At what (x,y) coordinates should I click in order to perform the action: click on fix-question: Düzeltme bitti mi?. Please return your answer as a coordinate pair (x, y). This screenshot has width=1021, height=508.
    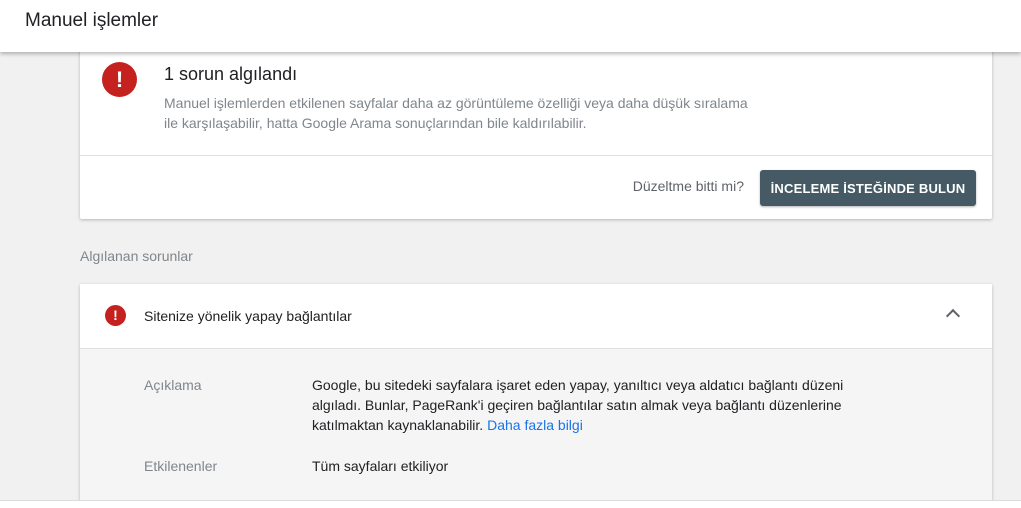
    Looking at the image, I should click on (688, 186).